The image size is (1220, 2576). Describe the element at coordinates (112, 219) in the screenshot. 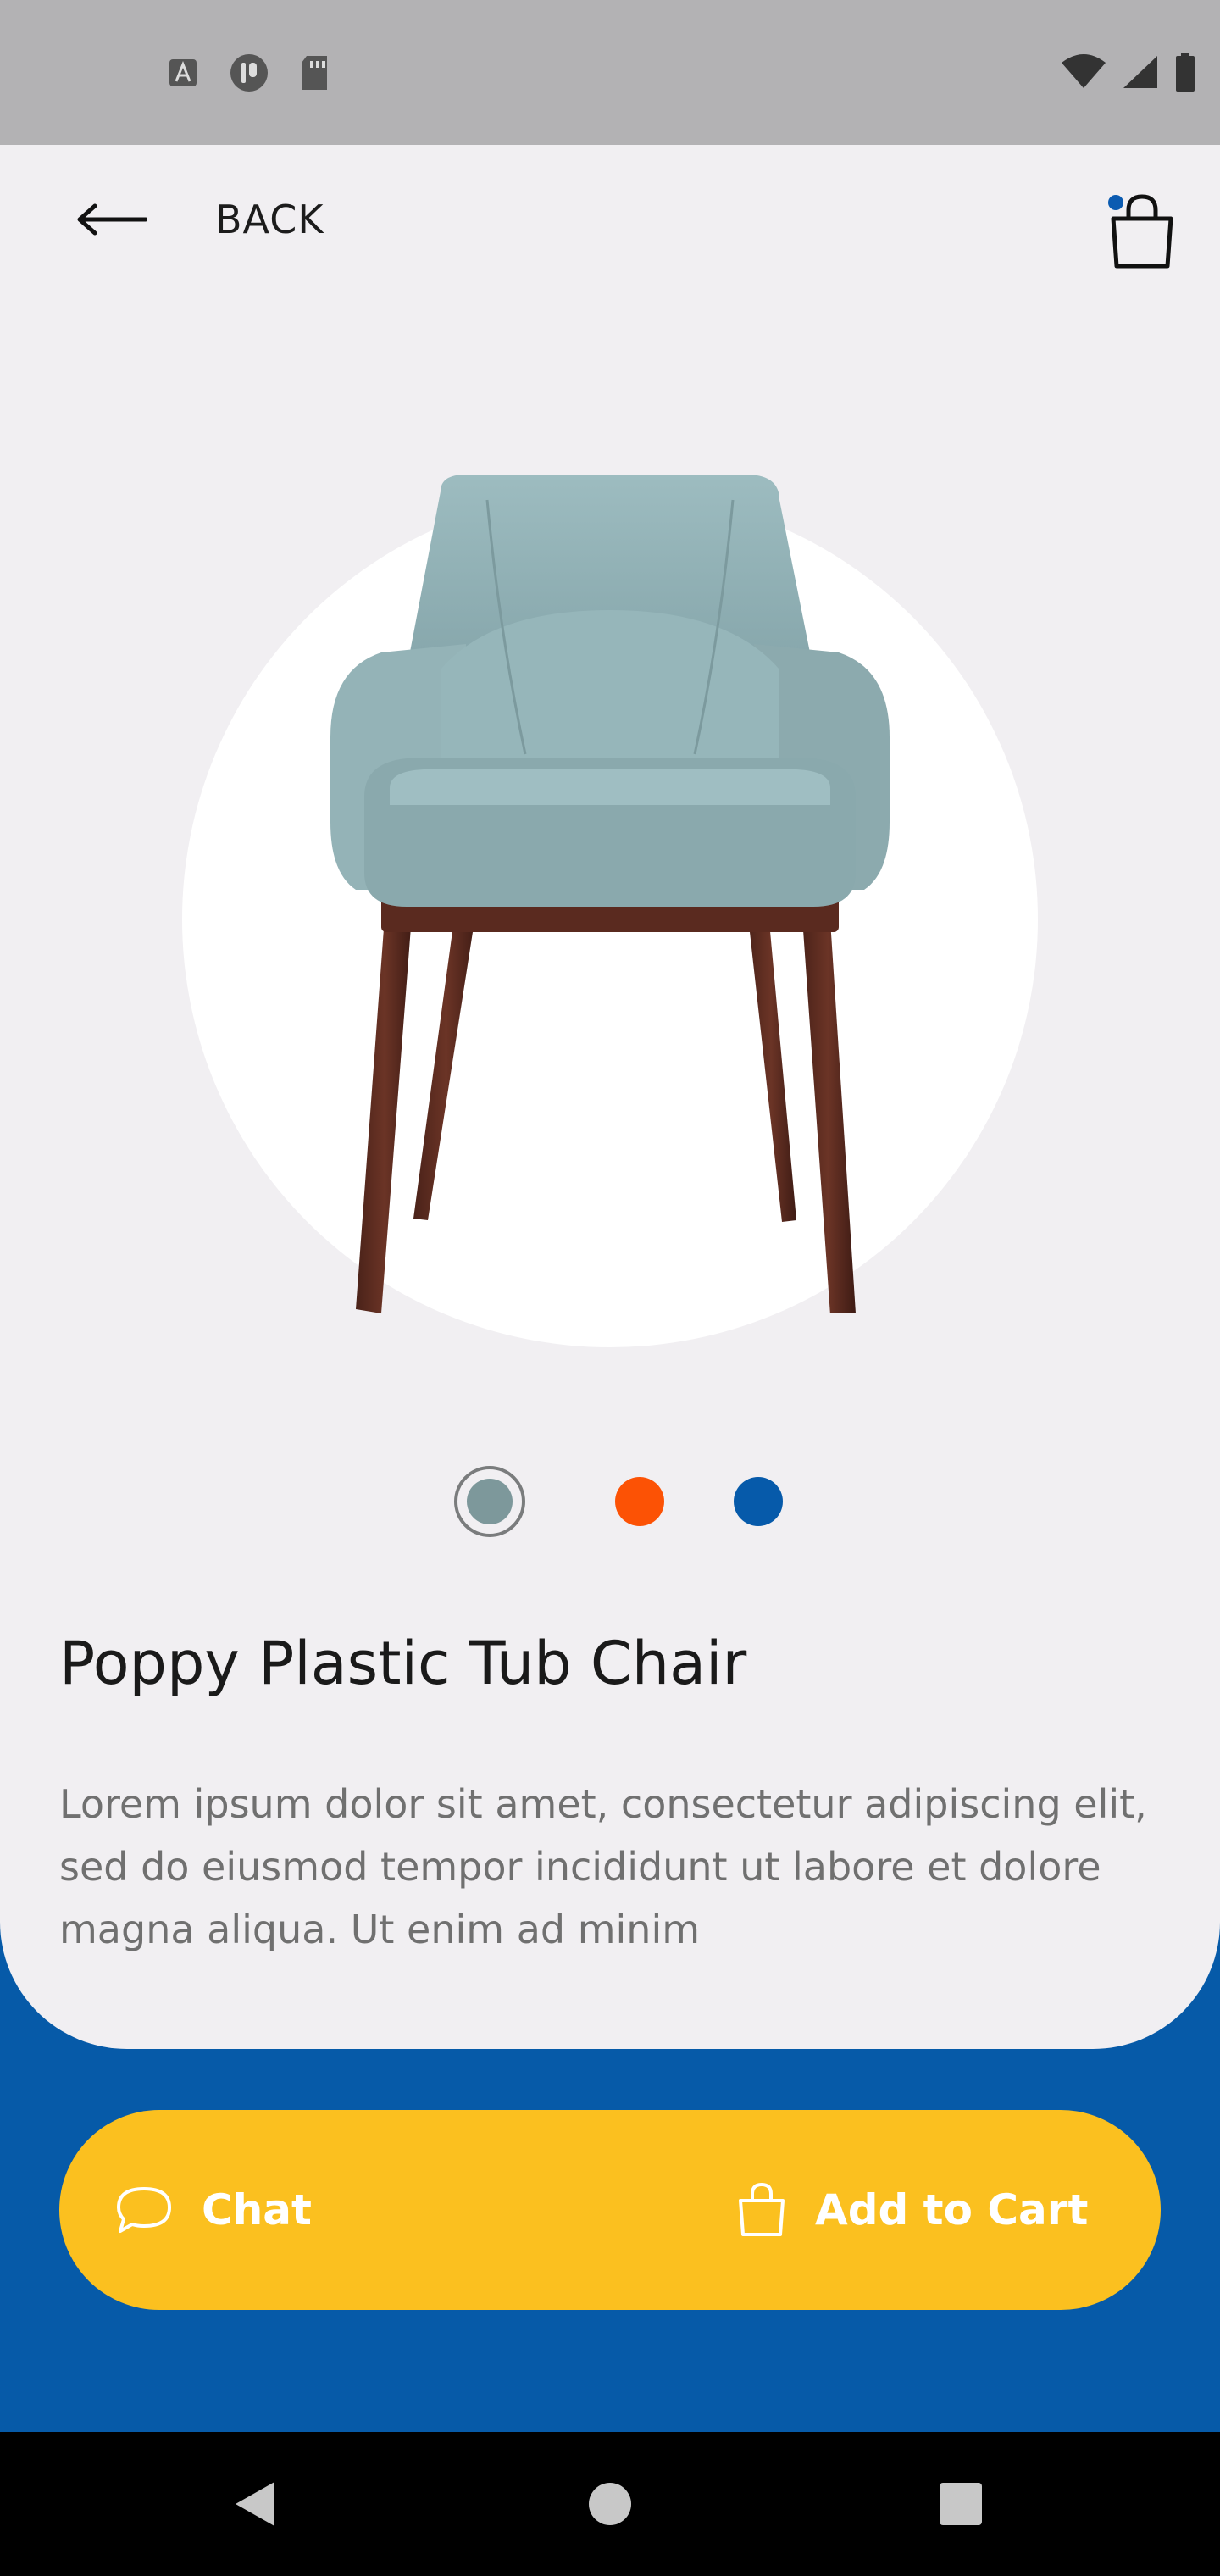

I see `arrow-left-icon` at that location.